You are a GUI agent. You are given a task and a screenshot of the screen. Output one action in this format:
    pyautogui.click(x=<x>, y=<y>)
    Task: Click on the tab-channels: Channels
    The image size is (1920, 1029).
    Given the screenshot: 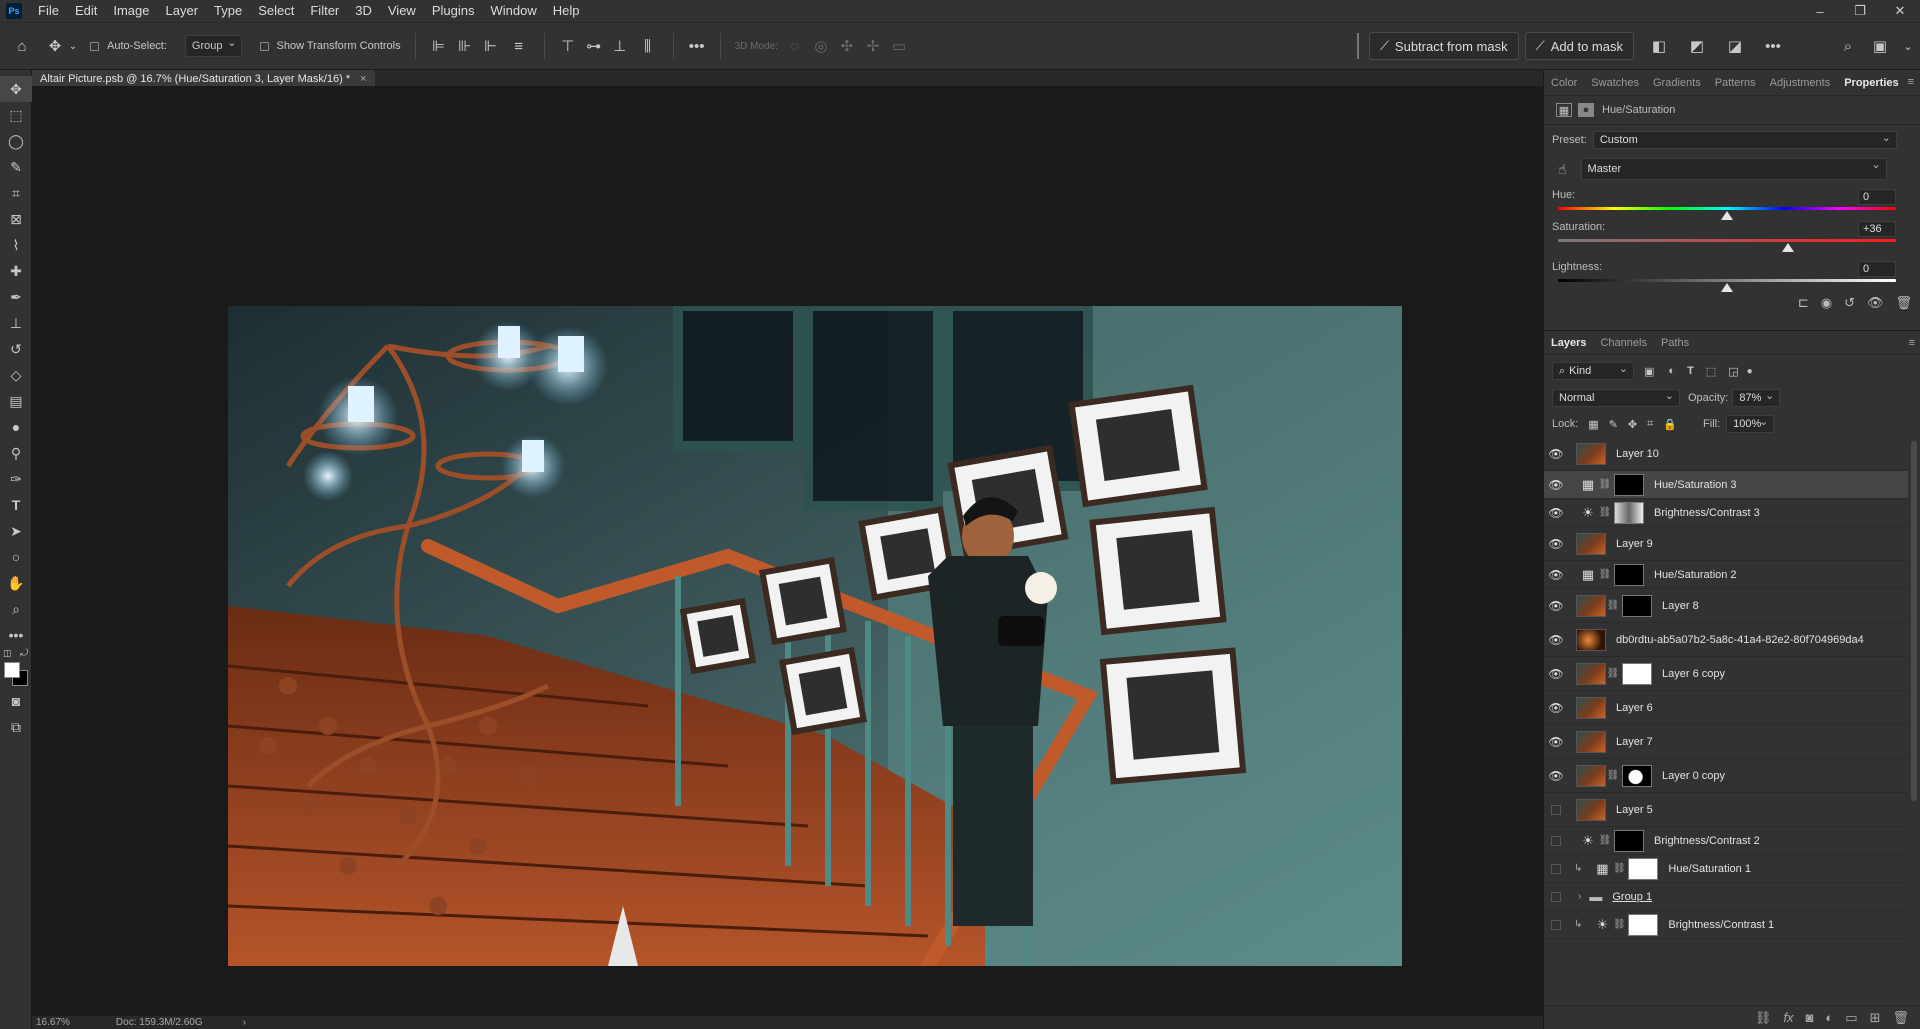 What is the action you would take?
    pyautogui.click(x=1623, y=343)
    